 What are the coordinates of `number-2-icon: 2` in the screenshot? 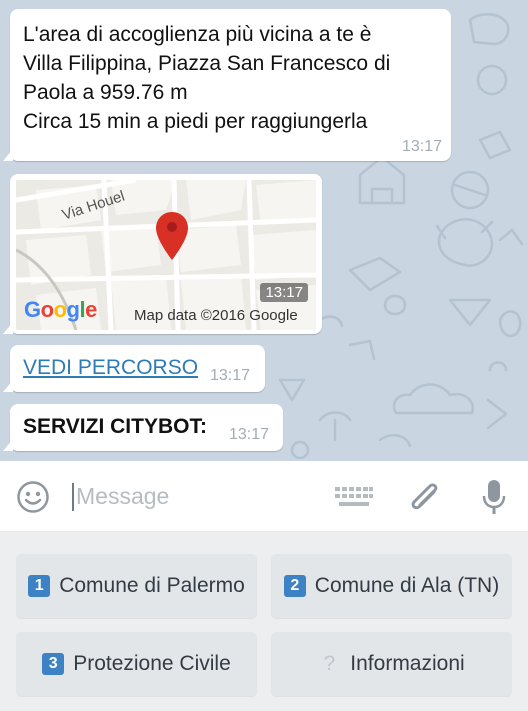 It's located at (294, 586).